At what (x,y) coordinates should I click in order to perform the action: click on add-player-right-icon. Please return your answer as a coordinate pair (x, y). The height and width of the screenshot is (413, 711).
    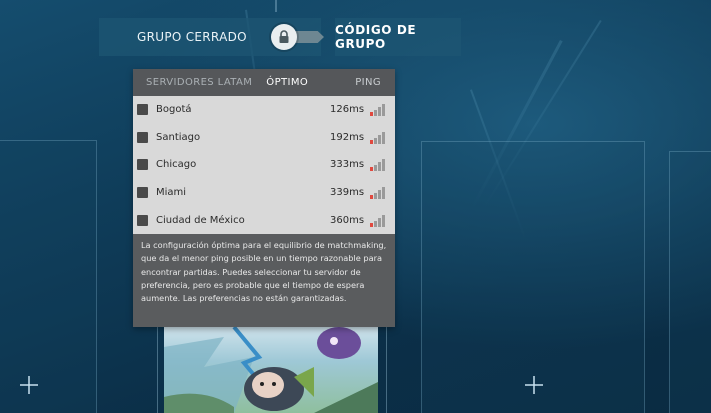
    Looking at the image, I should click on (534, 385).